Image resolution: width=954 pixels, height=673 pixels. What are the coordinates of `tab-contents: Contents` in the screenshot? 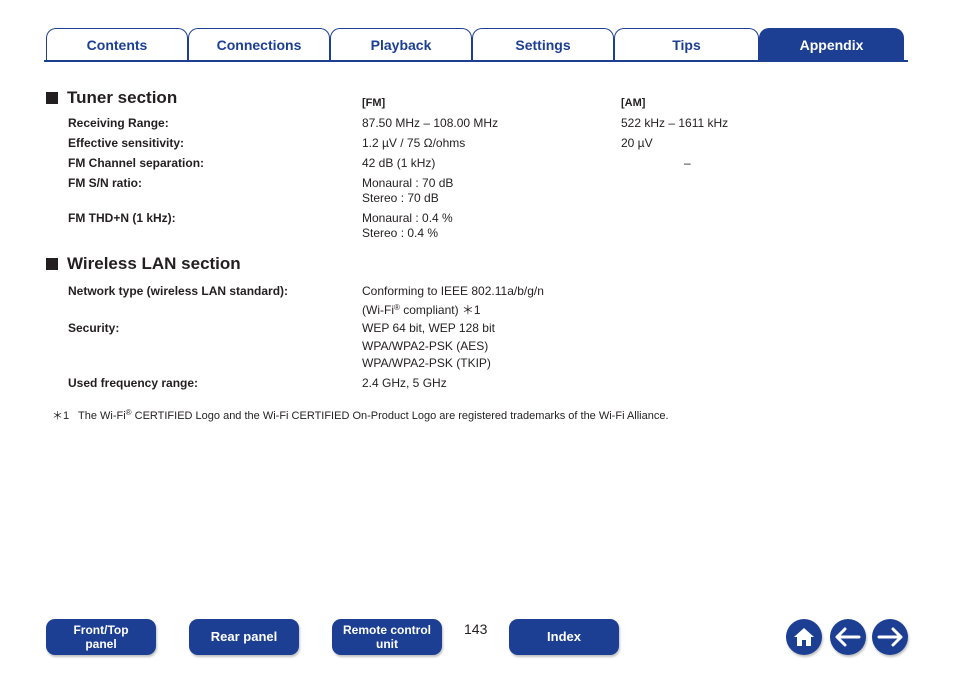 It's located at (117, 44).